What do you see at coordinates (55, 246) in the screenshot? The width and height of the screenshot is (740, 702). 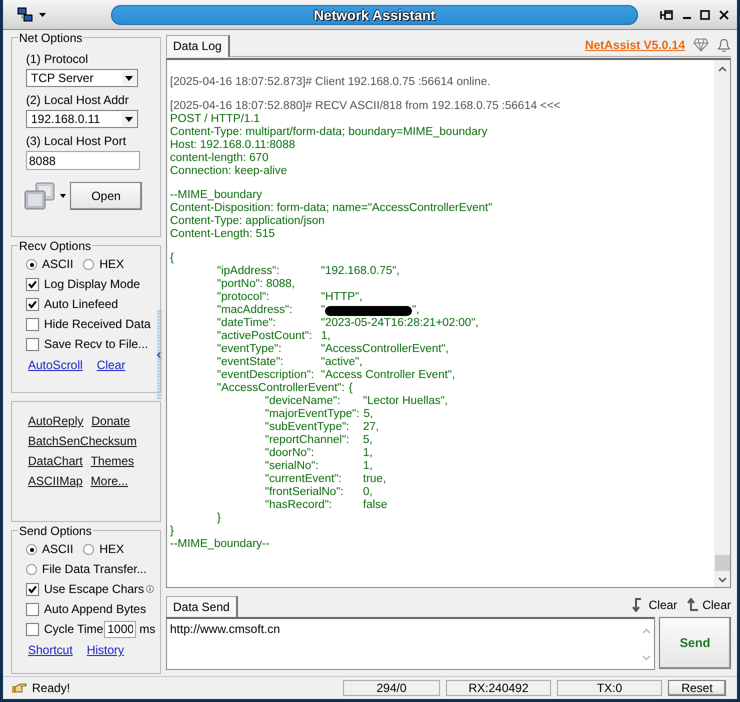 I see `group-title: Recv Options` at bounding box center [55, 246].